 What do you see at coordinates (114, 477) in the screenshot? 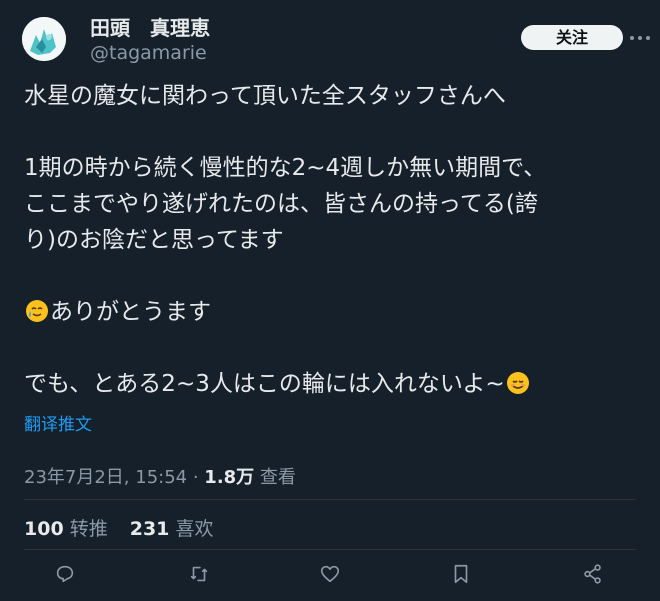
I see `tweet-date: 23年7月2日, 15:54 ·` at bounding box center [114, 477].